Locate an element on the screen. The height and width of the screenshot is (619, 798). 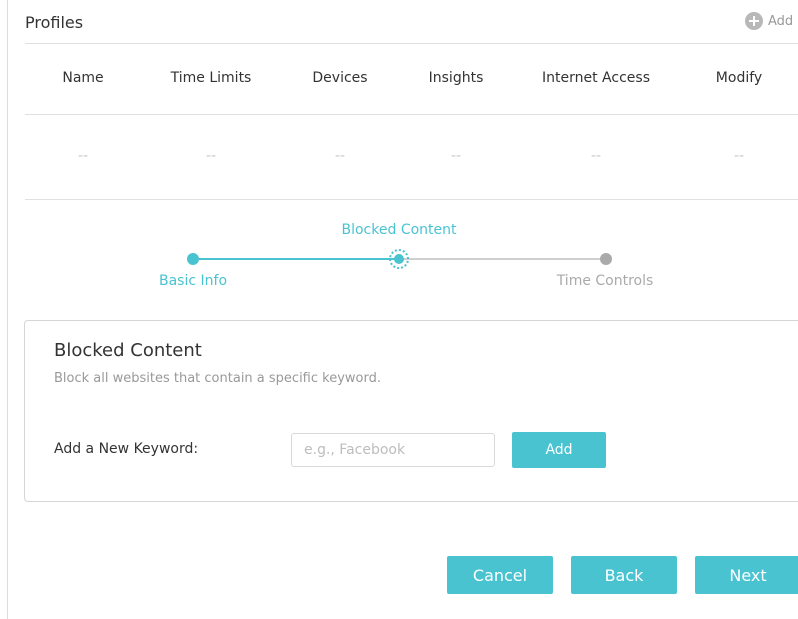
step-label-basic-info: Basic Info is located at coordinates (193, 281).